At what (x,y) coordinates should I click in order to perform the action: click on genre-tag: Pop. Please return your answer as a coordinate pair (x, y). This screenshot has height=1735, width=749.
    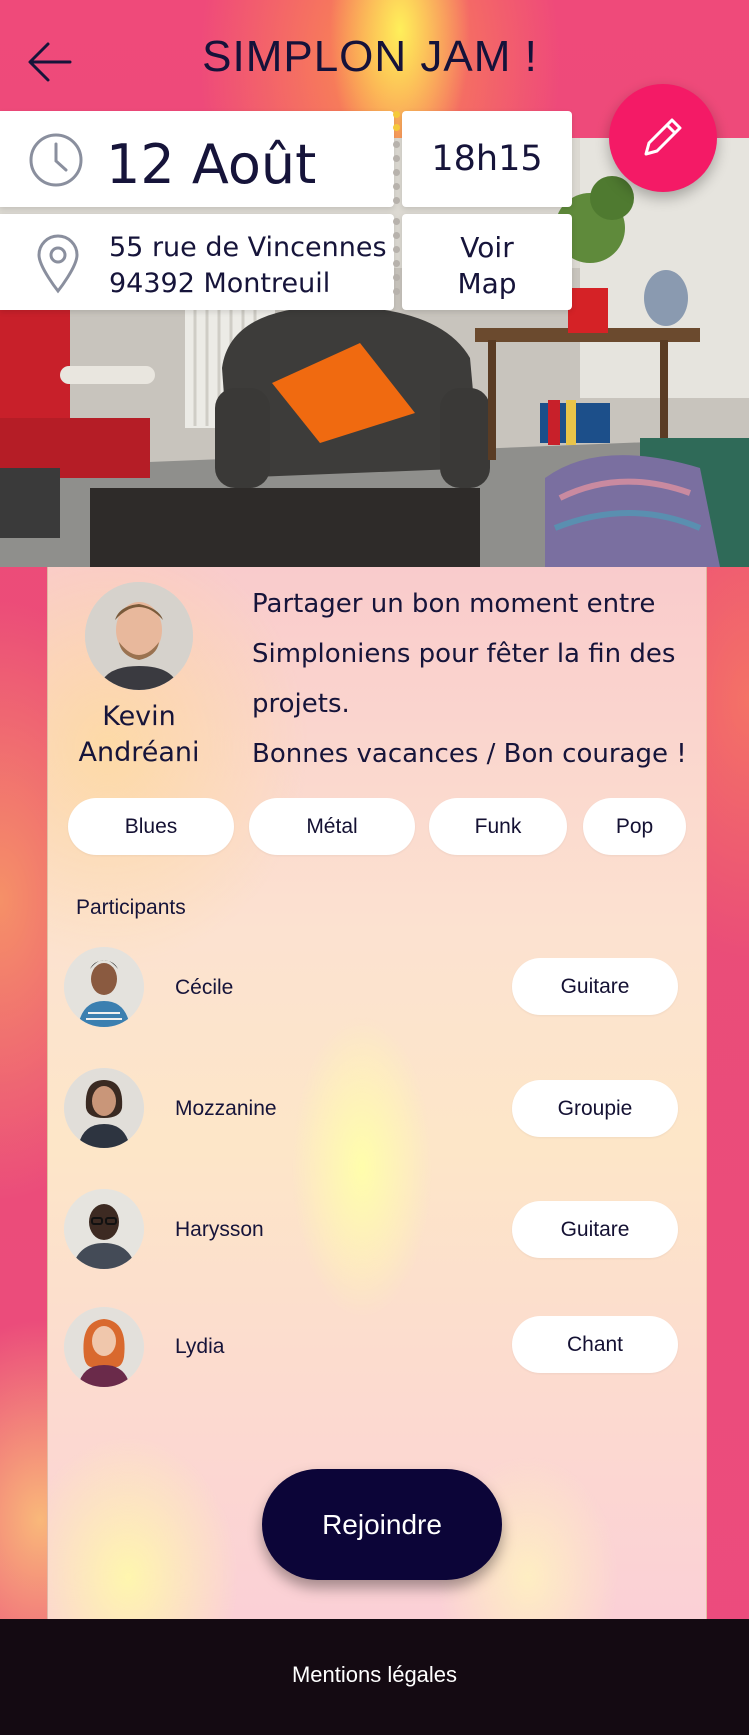
    Looking at the image, I should click on (634, 826).